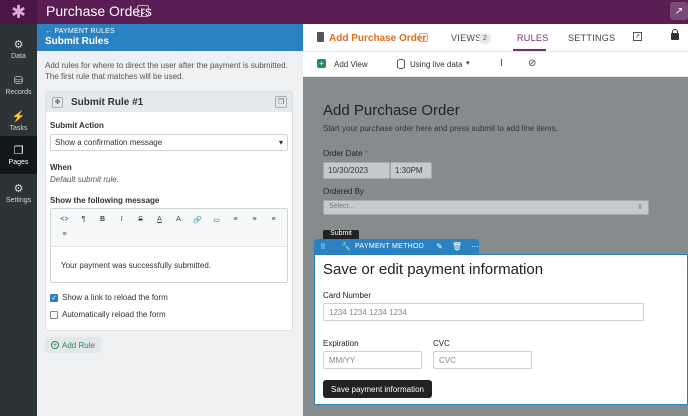 This screenshot has width=688, height=416. What do you see at coordinates (18, 80) in the screenshot?
I see `records-icon: ⛁` at bounding box center [18, 80].